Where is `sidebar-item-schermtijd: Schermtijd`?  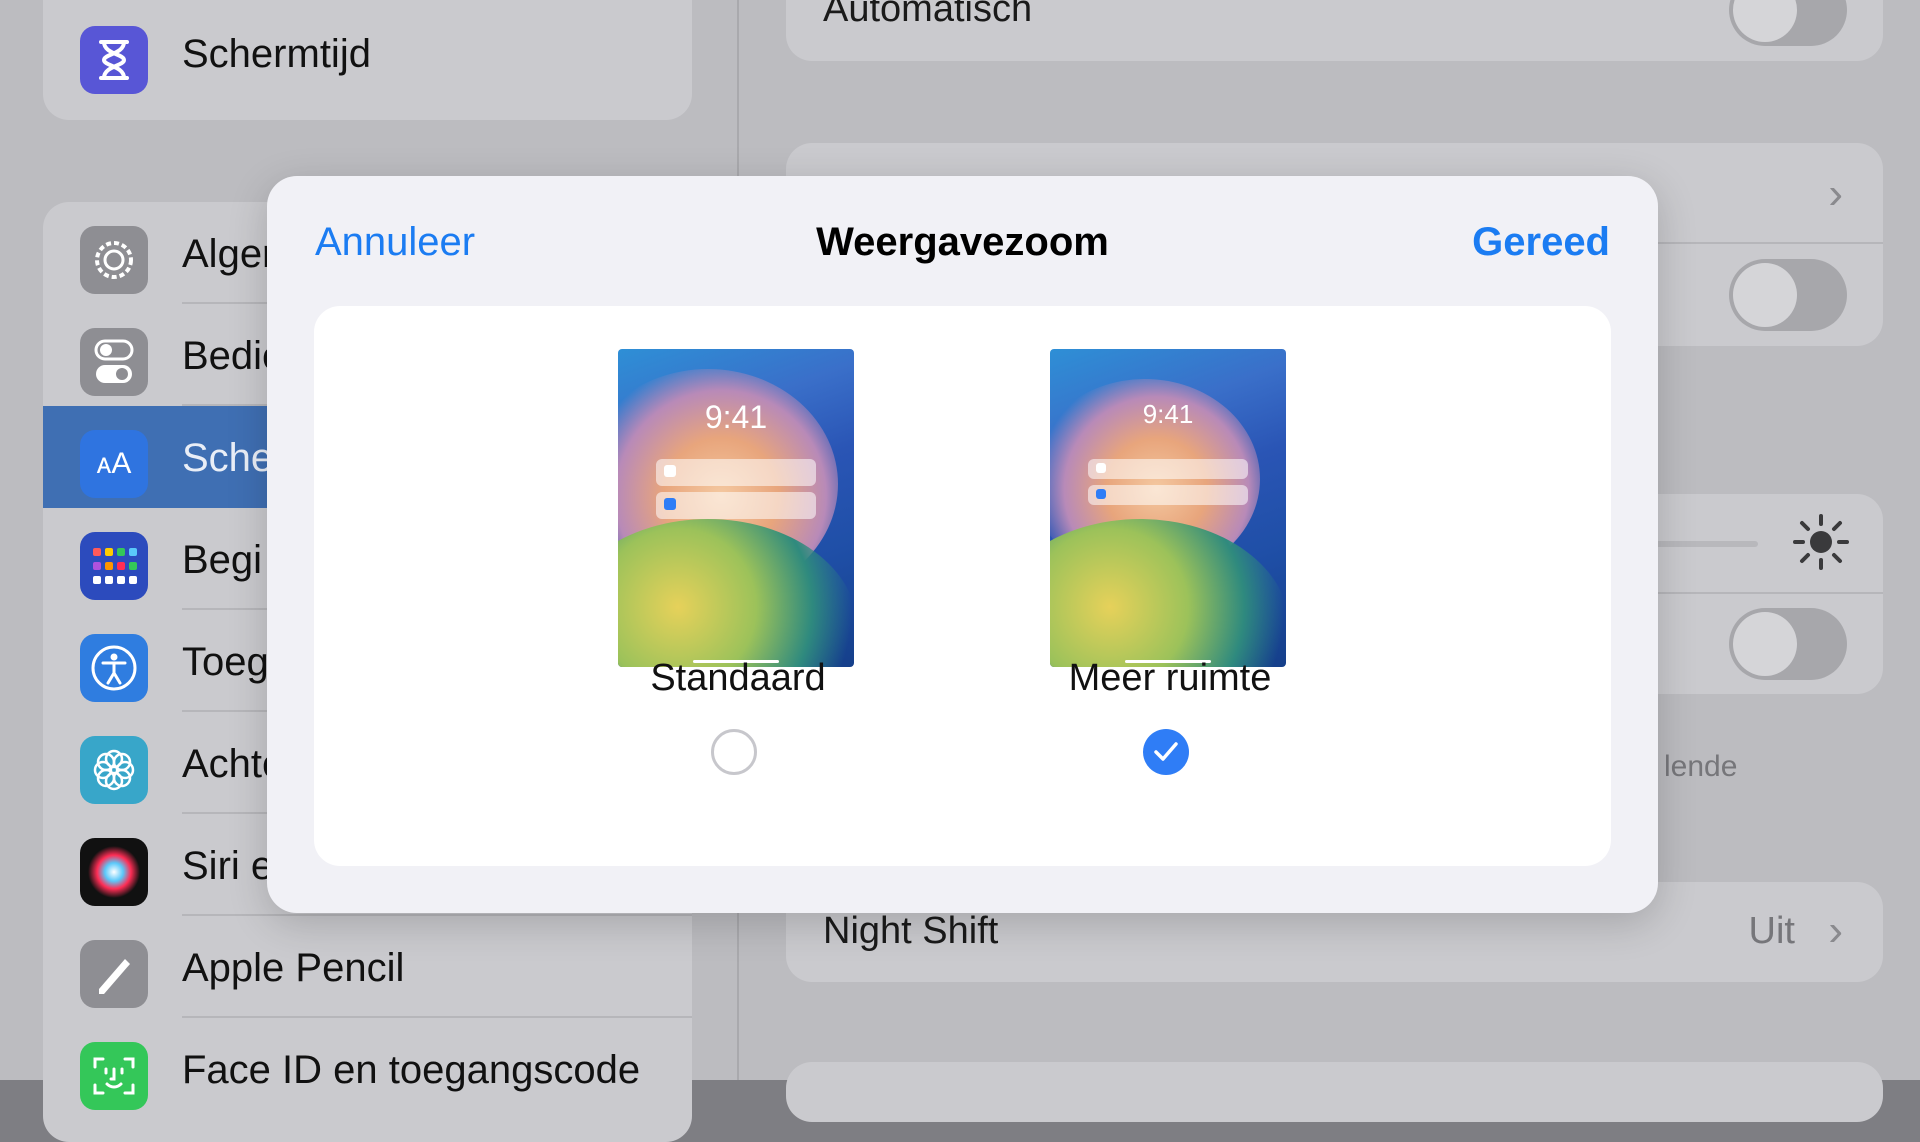 sidebar-item-schermtijd: Schermtijd is located at coordinates (367, 53).